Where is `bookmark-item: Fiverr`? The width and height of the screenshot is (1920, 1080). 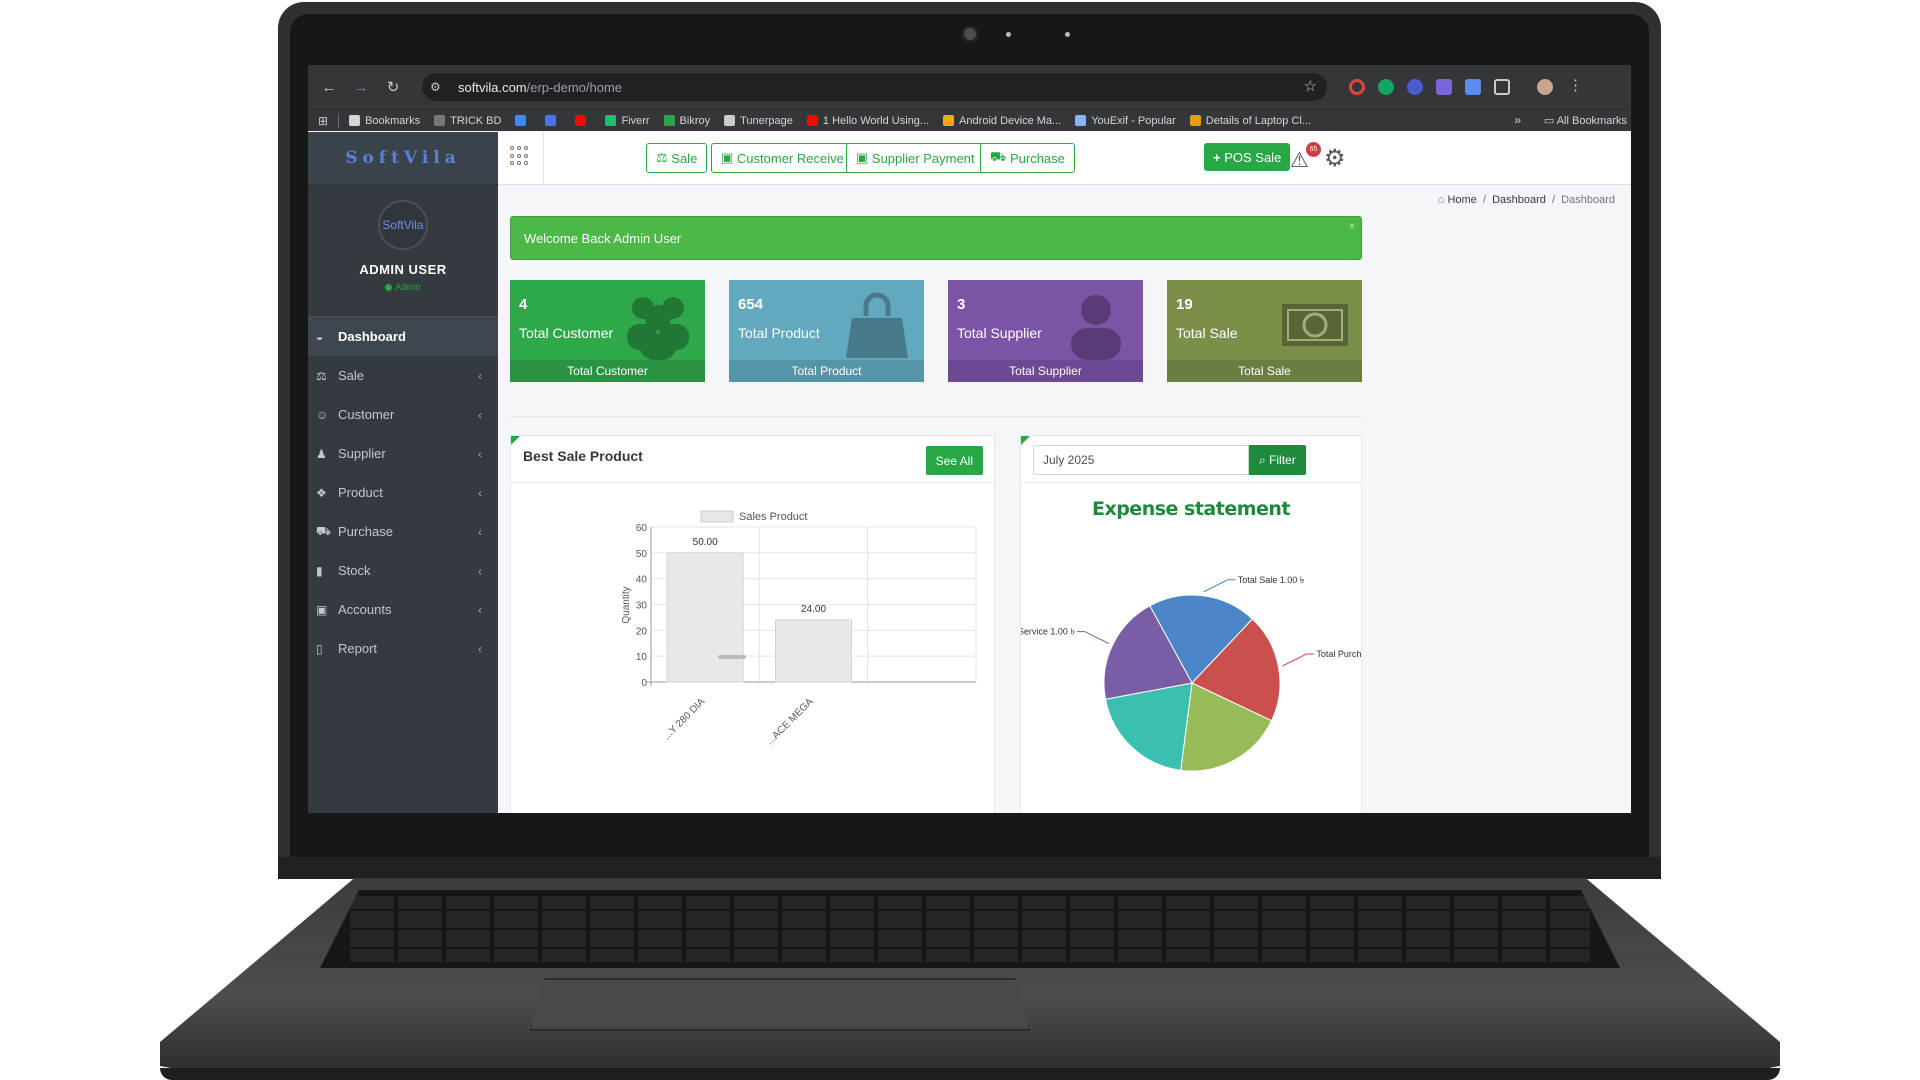
bookmark-item: Fiverr is located at coordinates (627, 120).